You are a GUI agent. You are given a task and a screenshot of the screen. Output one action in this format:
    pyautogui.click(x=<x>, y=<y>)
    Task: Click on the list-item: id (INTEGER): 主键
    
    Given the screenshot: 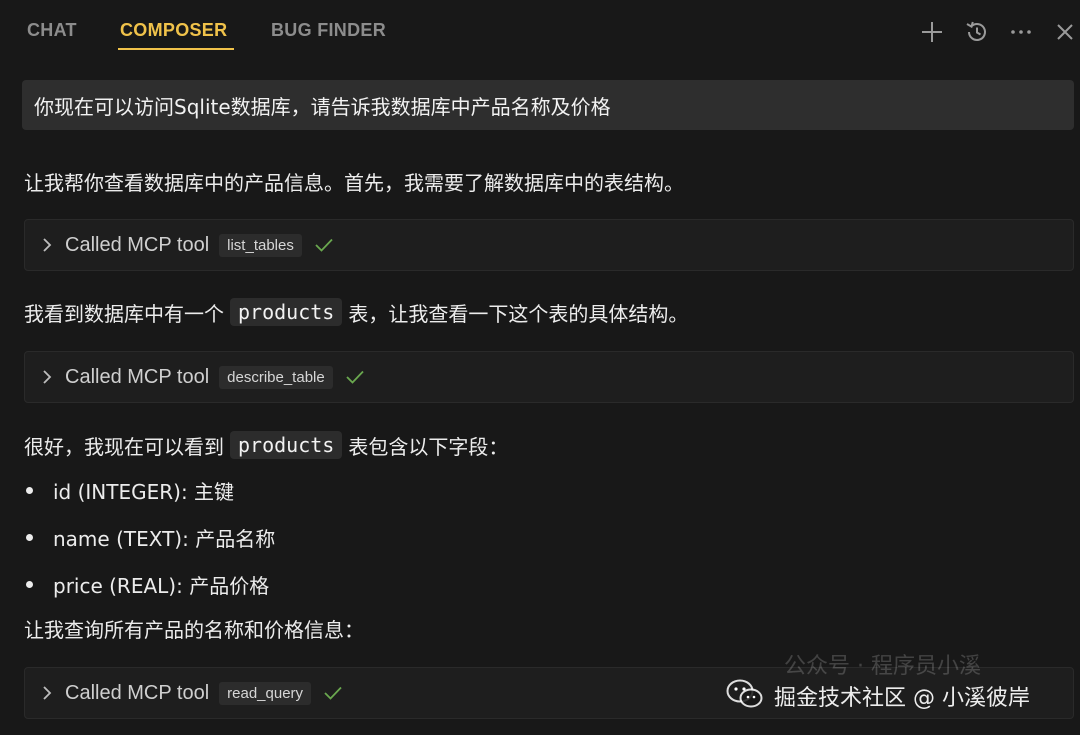 What is the action you would take?
    pyautogui.click(x=129, y=490)
    